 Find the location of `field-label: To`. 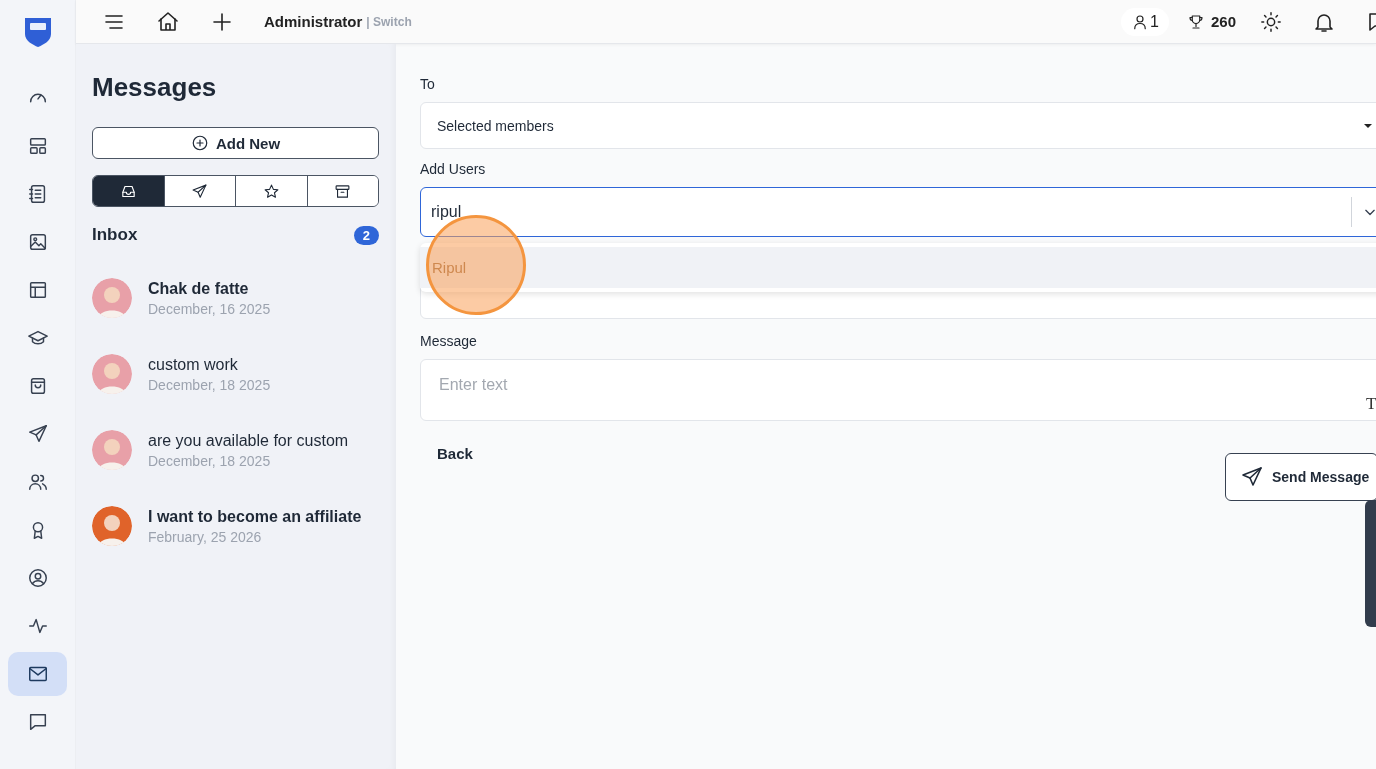

field-label: To is located at coordinates (428, 84).